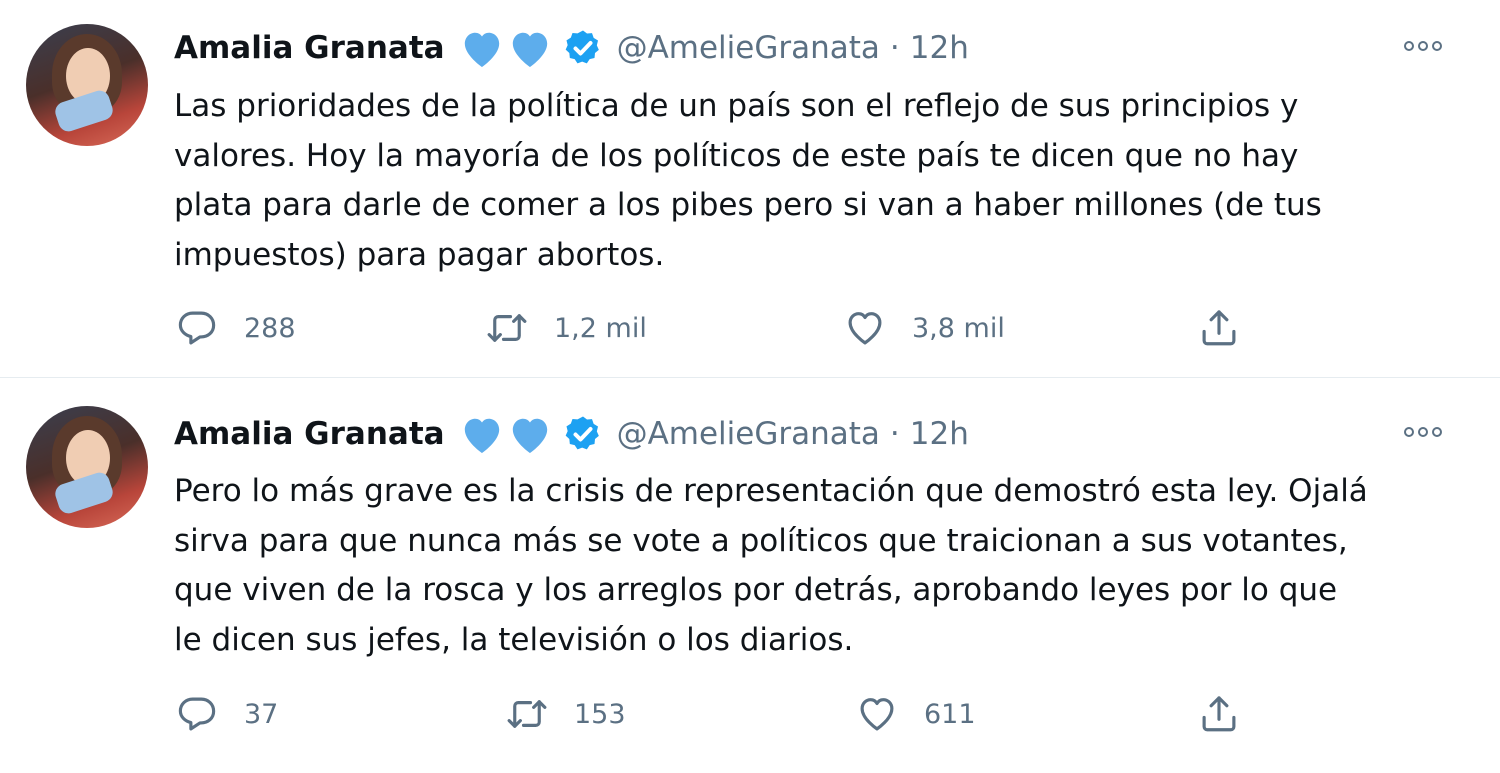 This screenshot has height=773, width=1500. Describe the element at coordinates (958, 328) in the screenshot. I see `like-count: 3,8 mil` at that location.